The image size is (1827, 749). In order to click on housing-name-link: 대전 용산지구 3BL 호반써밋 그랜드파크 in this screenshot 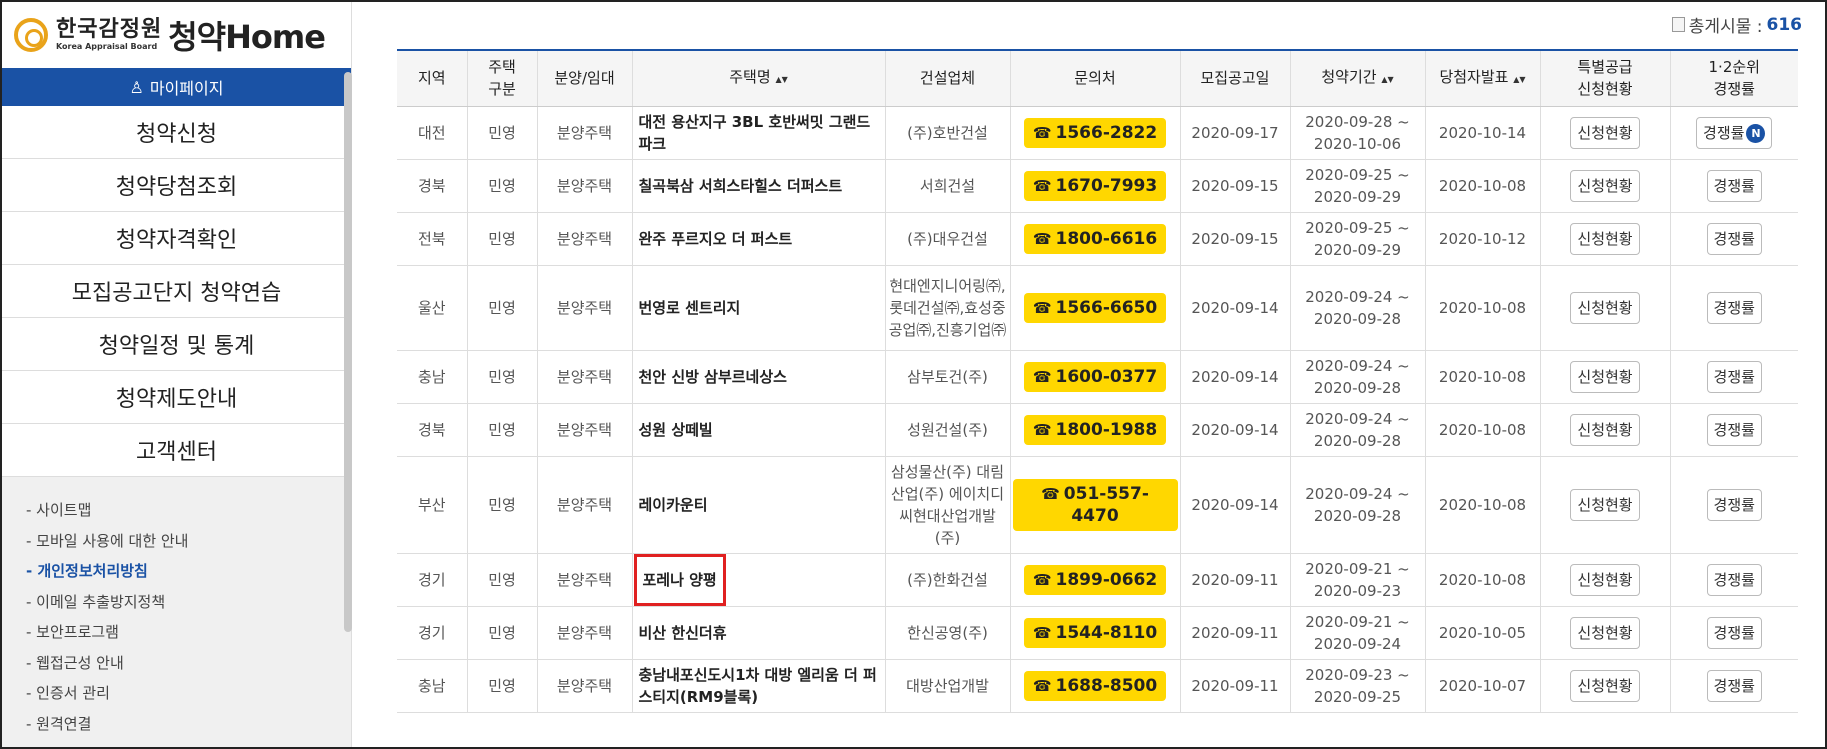, I will do `click(755, 133)`.